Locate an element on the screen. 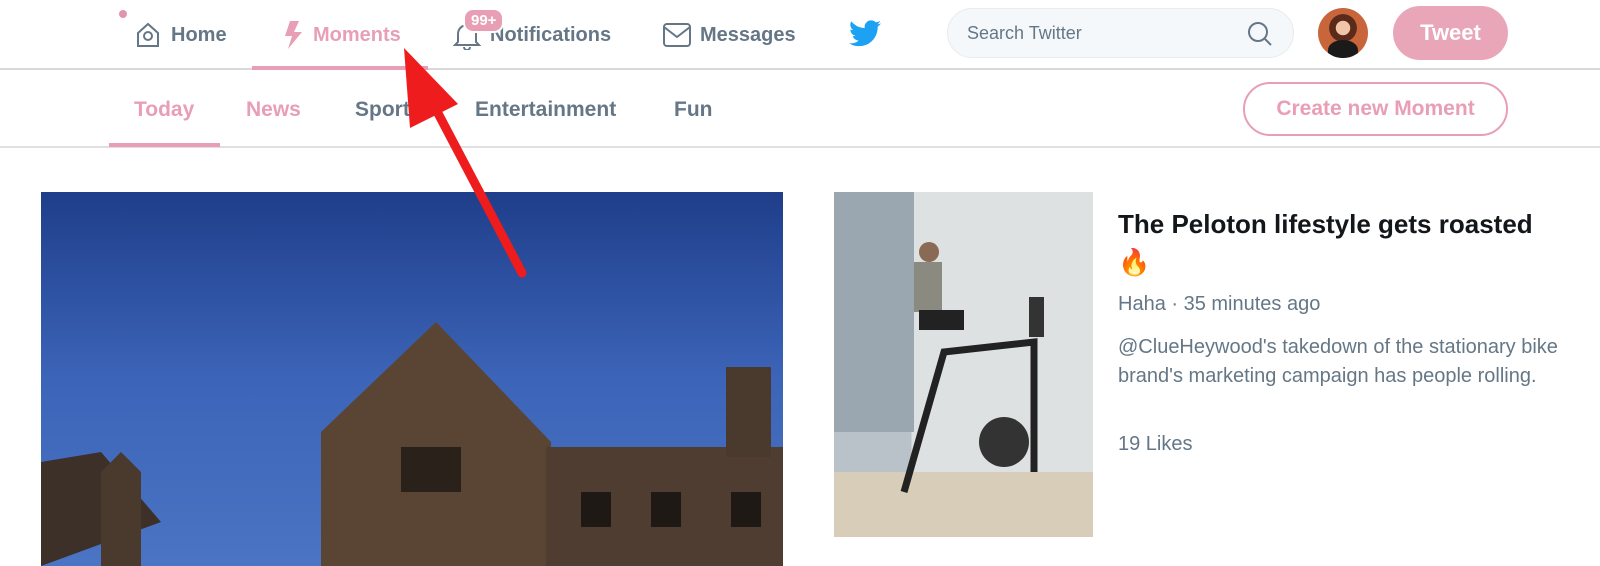  active-nav-underline is located at coordinates (340, 68).